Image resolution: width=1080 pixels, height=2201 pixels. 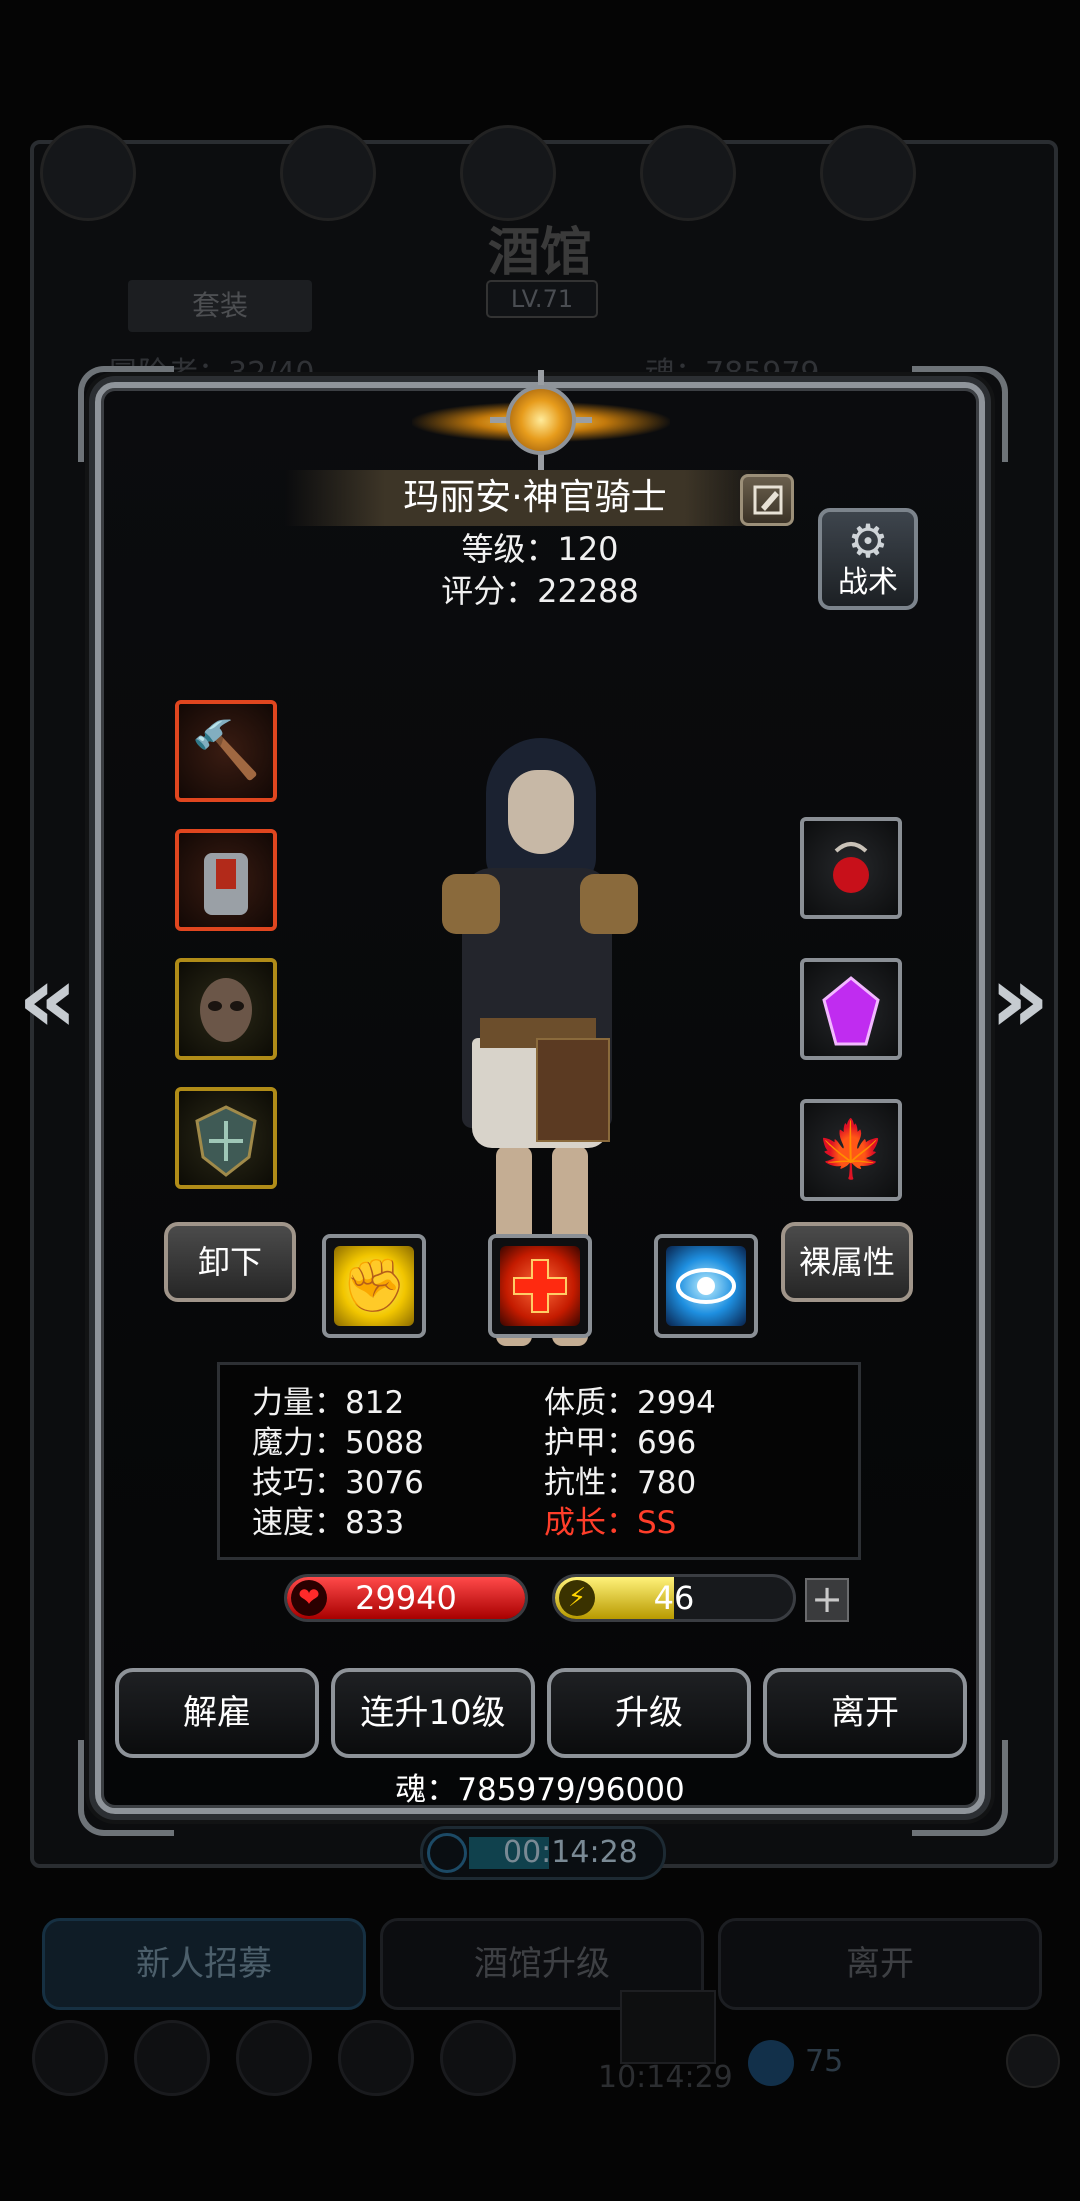 I want to click on mace-icon: 🔨, so click(x=226, y=750).